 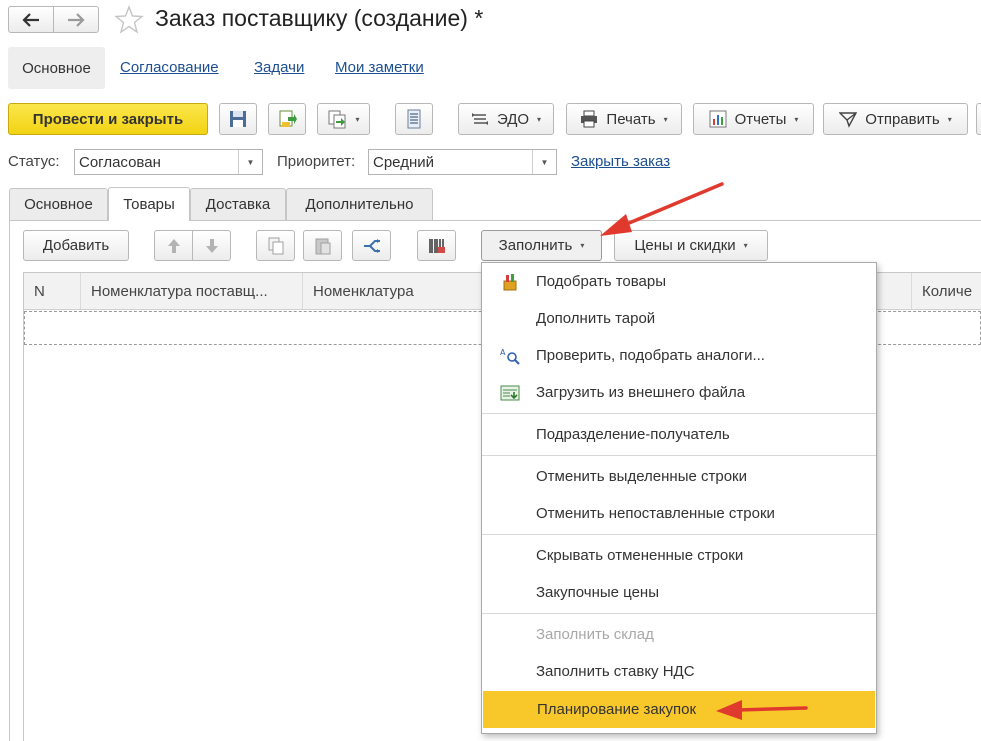 I want to click on form-tab-additional-label: Дополнительно, so click(x=359, y=204).